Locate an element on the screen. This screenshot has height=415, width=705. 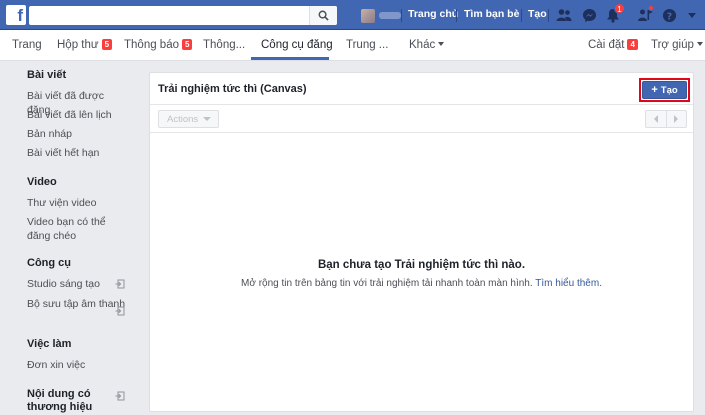
account-menu-button is located at coordinates (692, 15).